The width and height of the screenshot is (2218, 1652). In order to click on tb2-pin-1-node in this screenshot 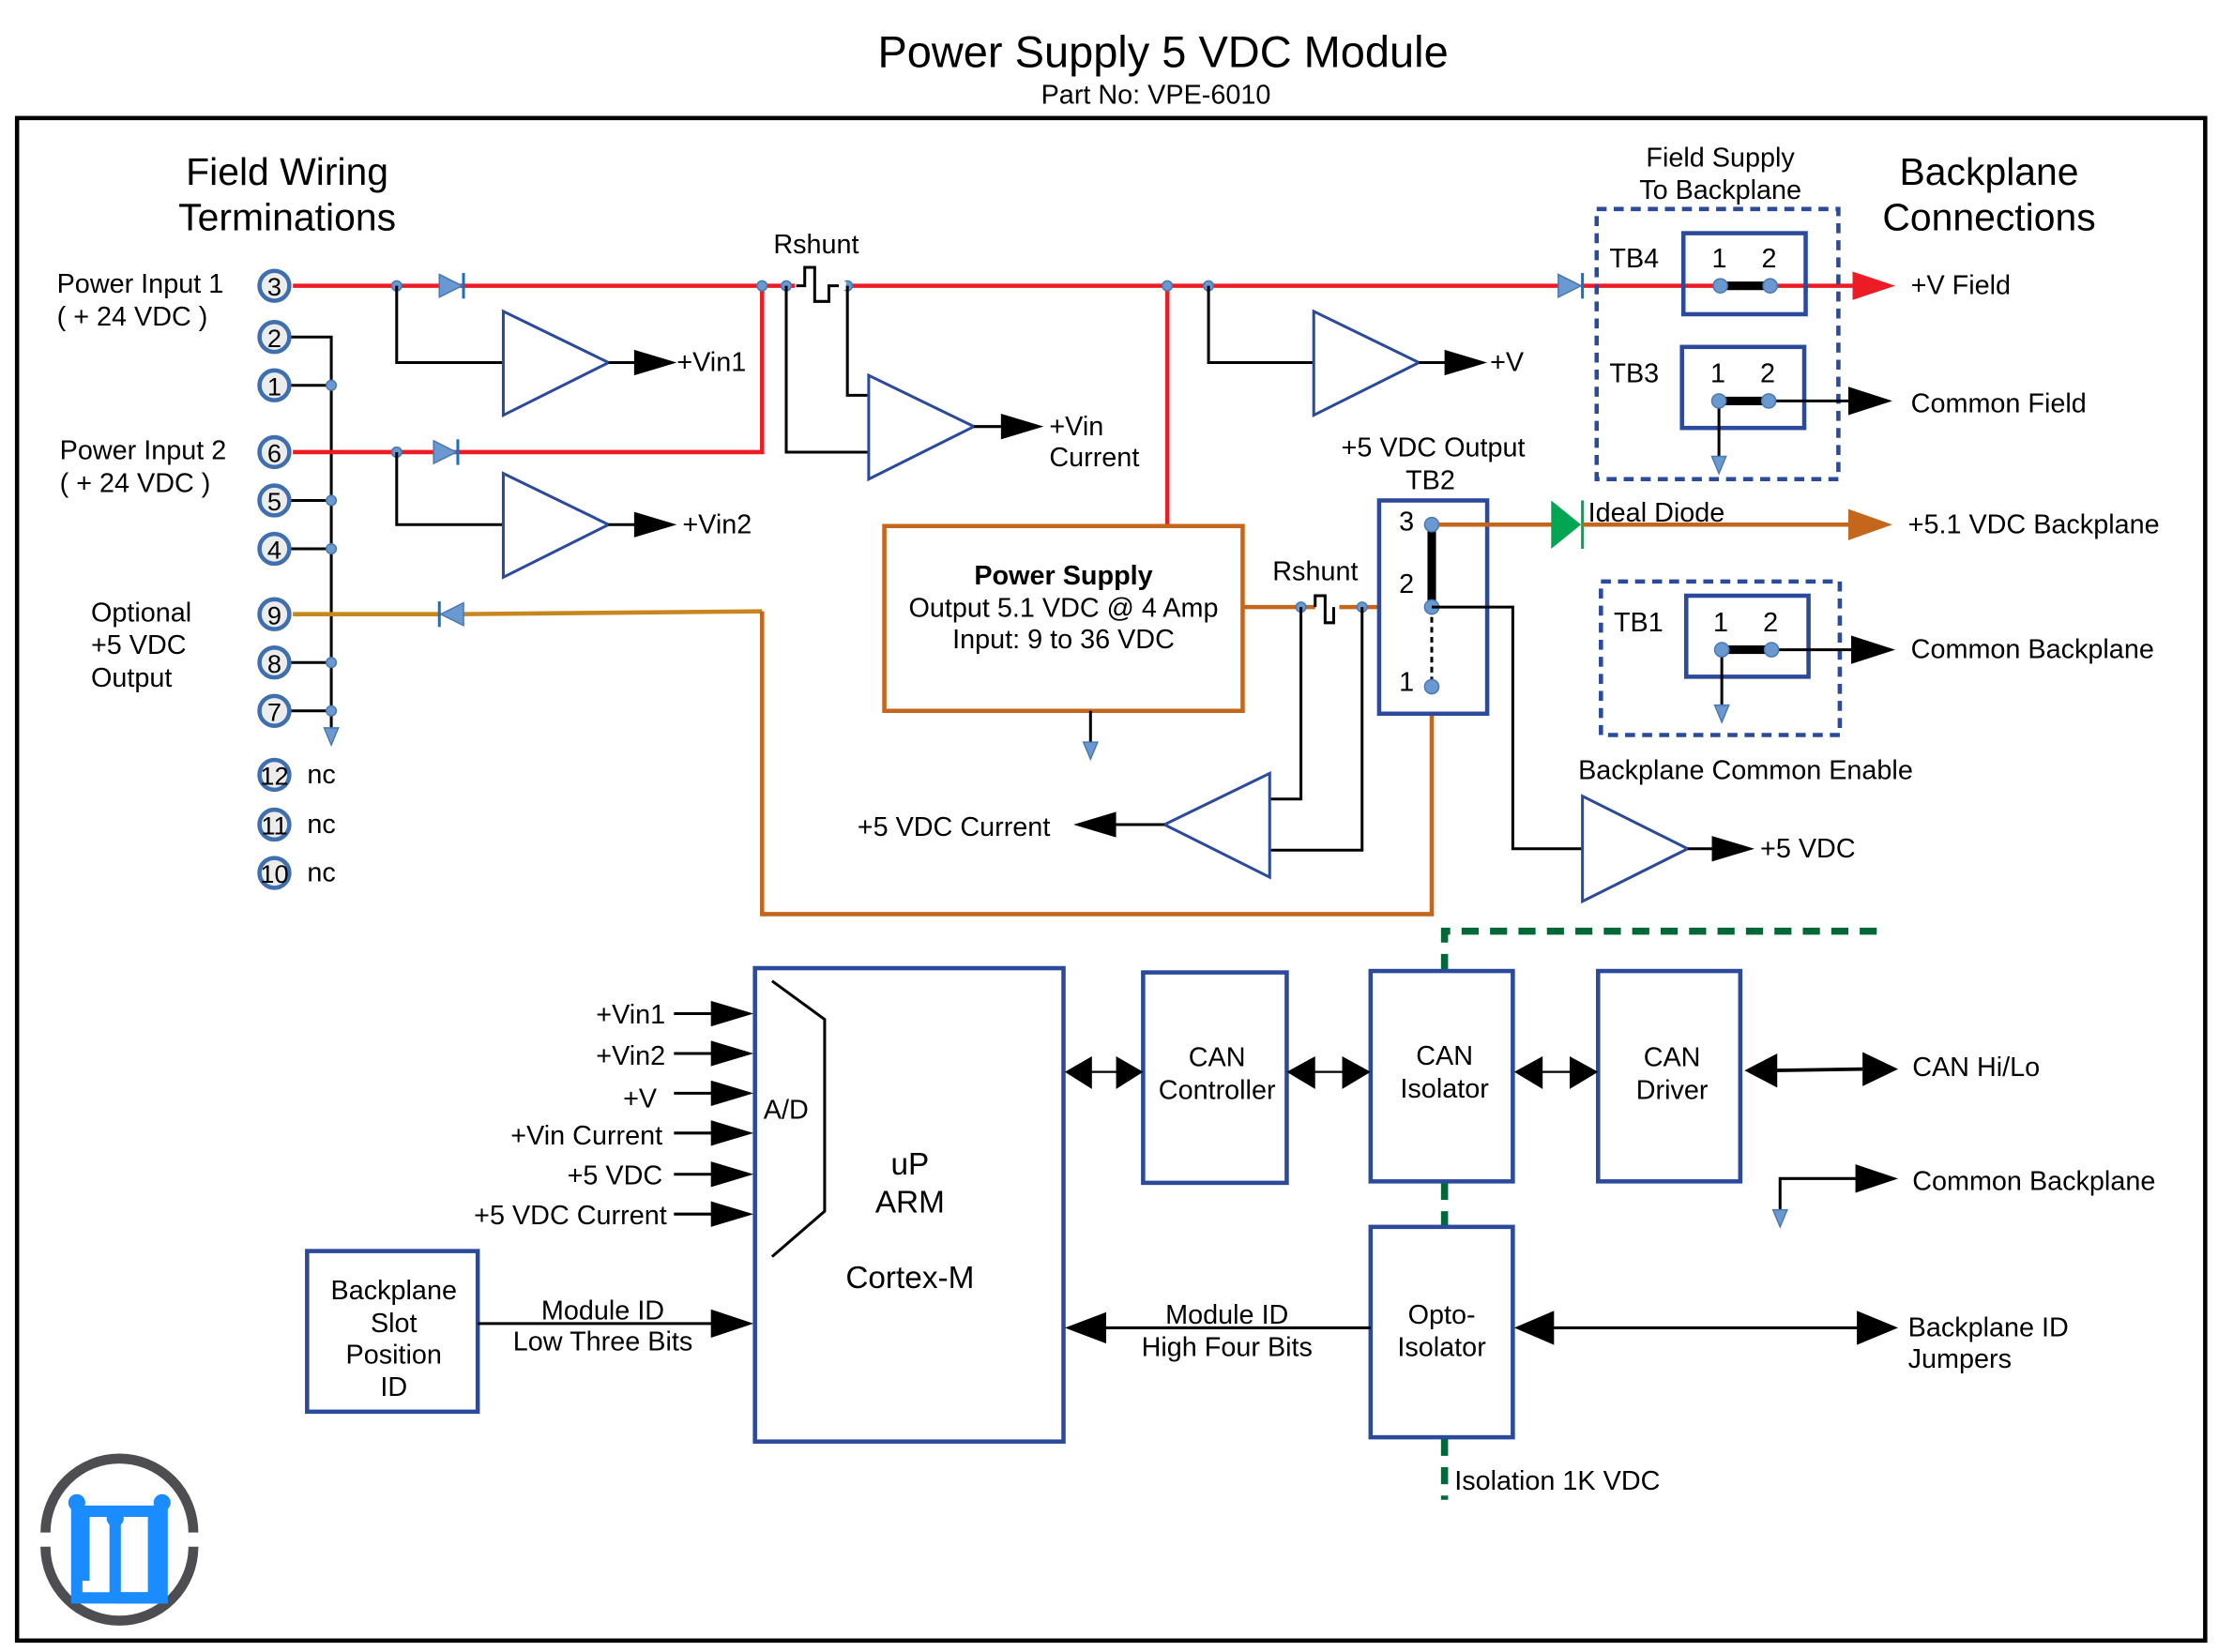, I will do `click(1432, 686)`.